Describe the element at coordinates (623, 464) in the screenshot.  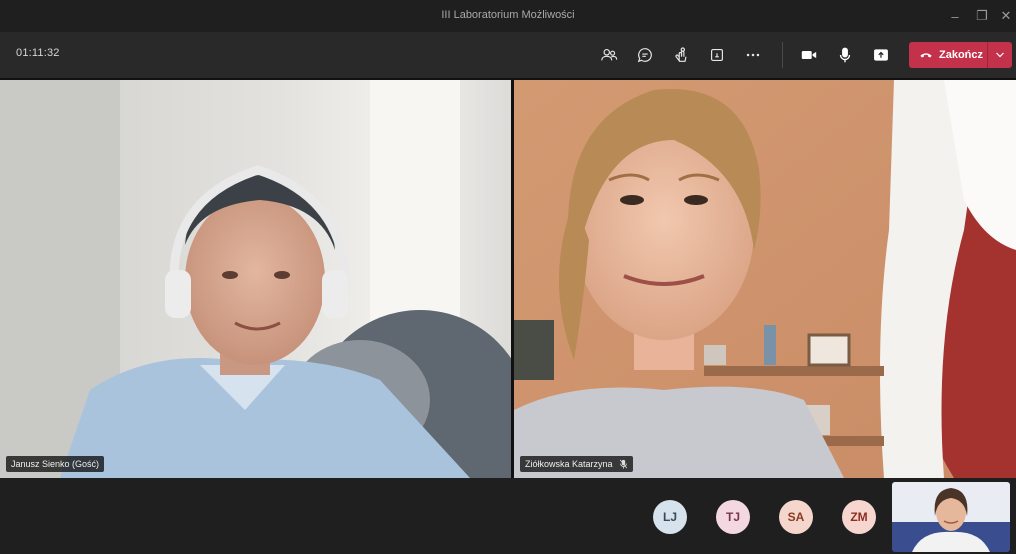
I see `mic-muted-icon` at that location.